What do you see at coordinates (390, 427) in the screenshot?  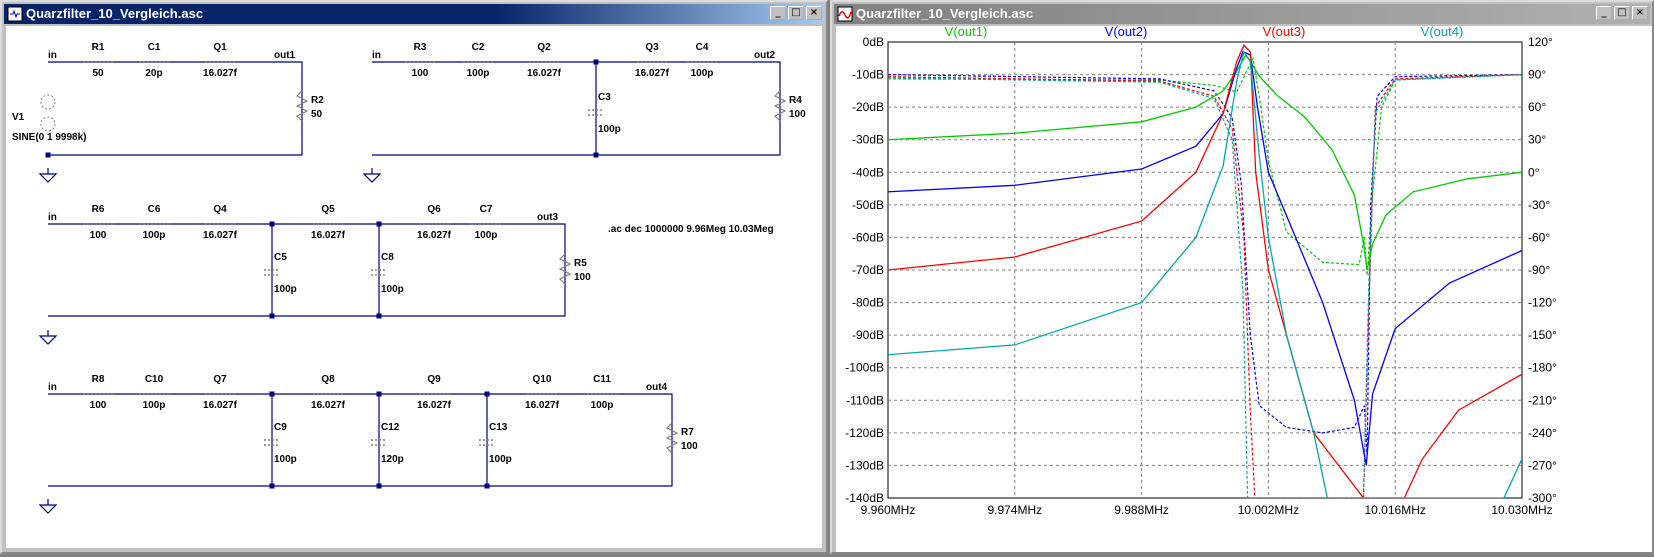 I see `c12-name: C12` at bounding box center [390, 427].